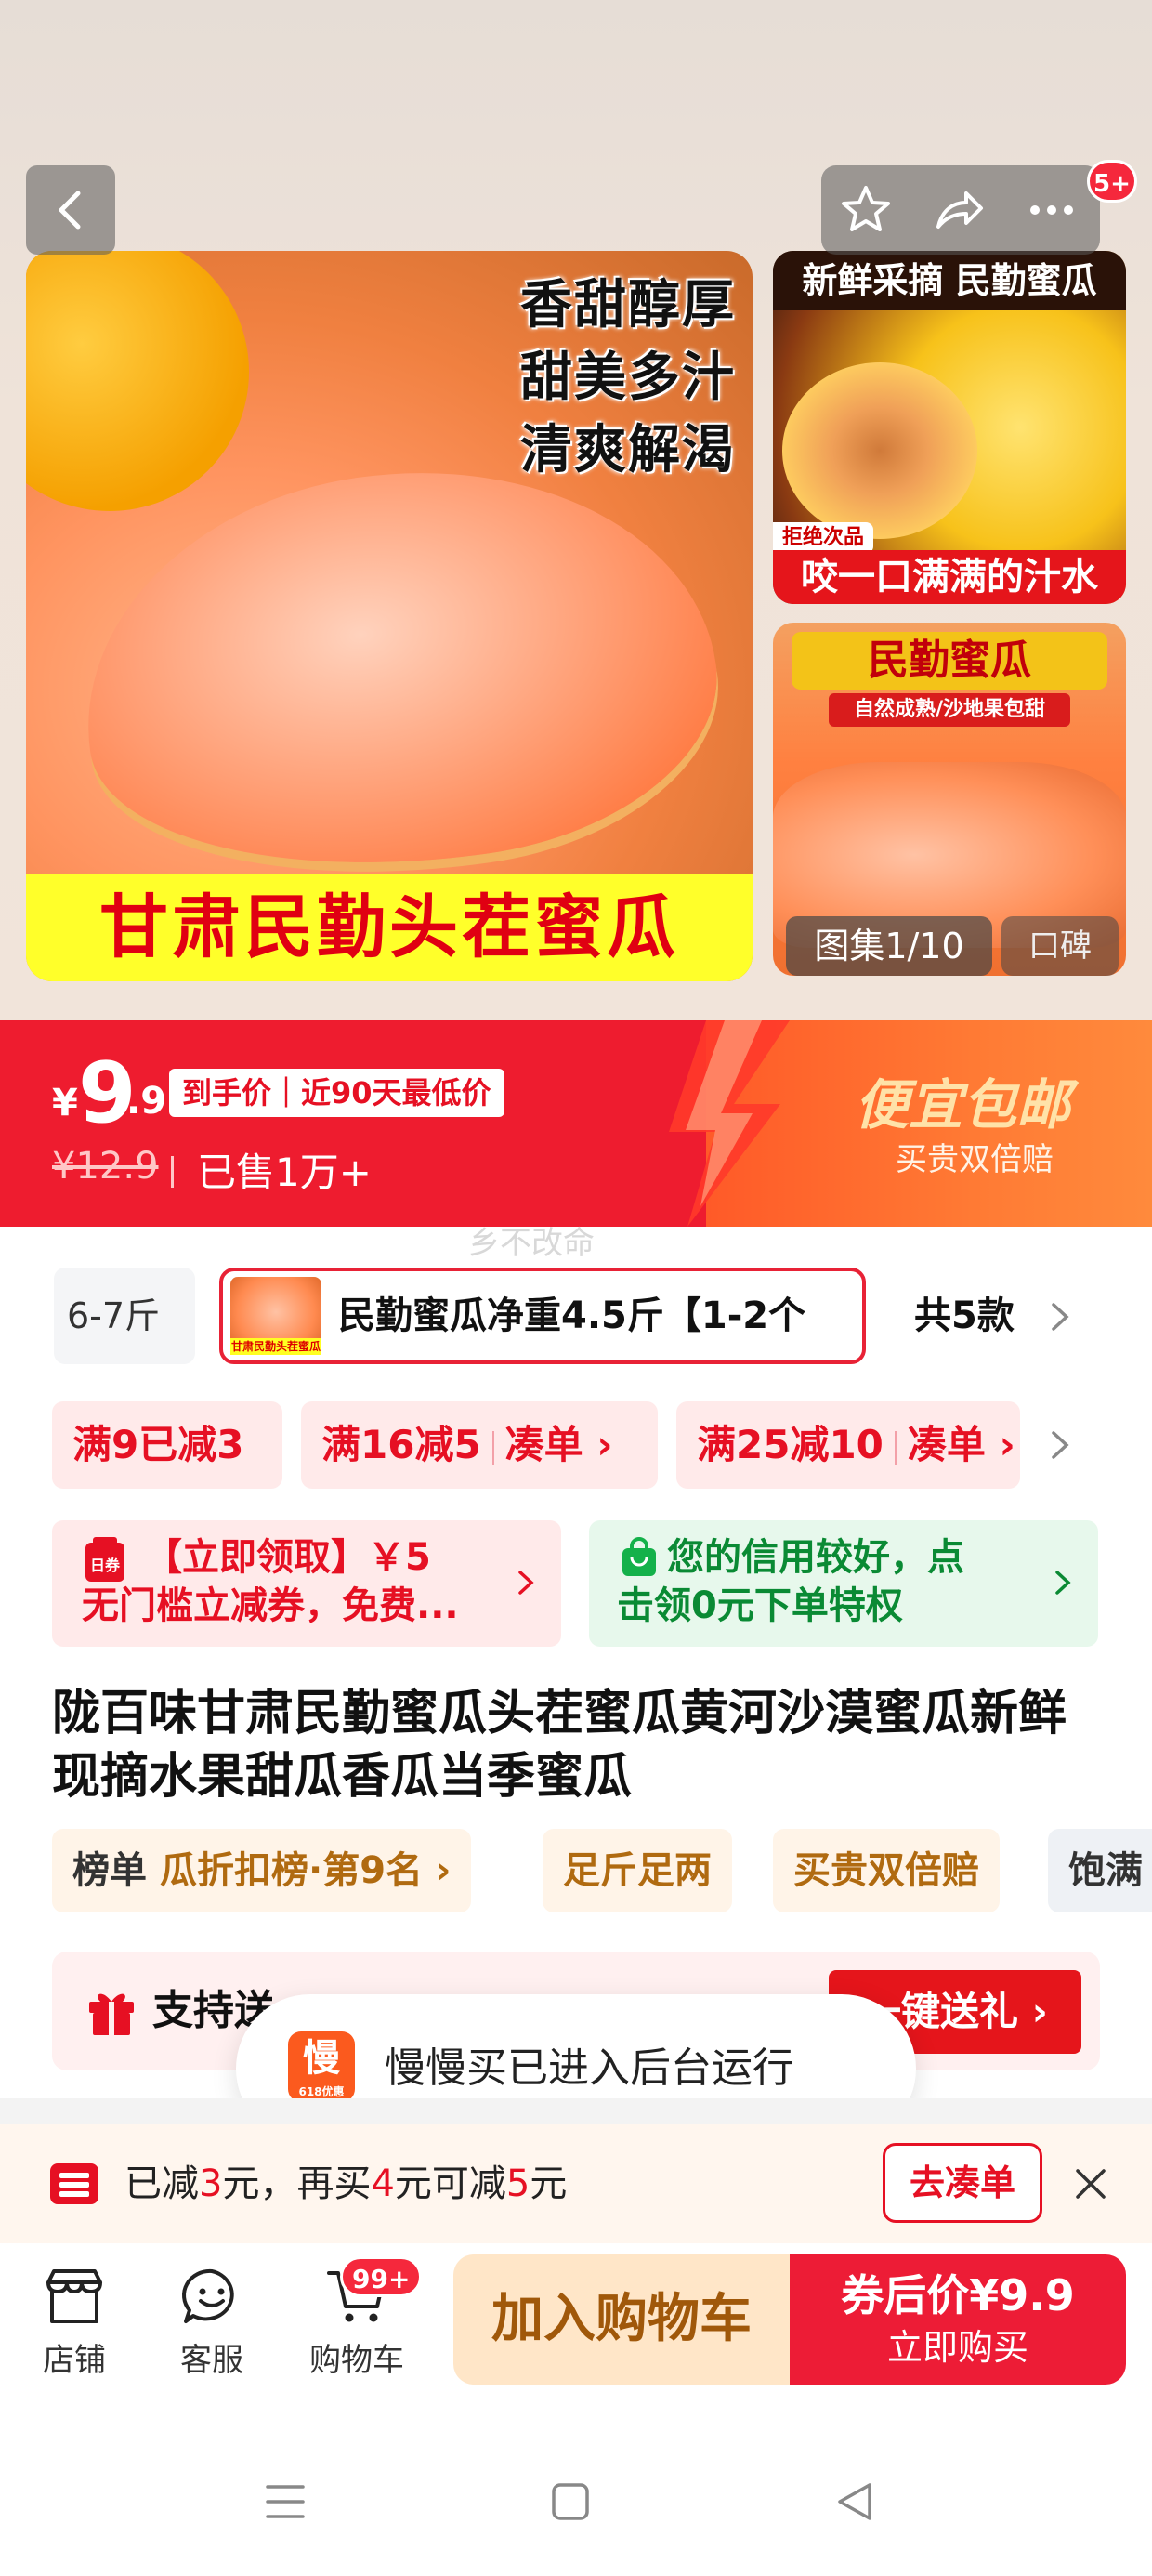 This screenshot has height=2576, width=1152. Describe the element at coordinates (306, 1870) in the screenshot. I see `ranking-text: 瓜折扣榜·第9名 ›` at that location.